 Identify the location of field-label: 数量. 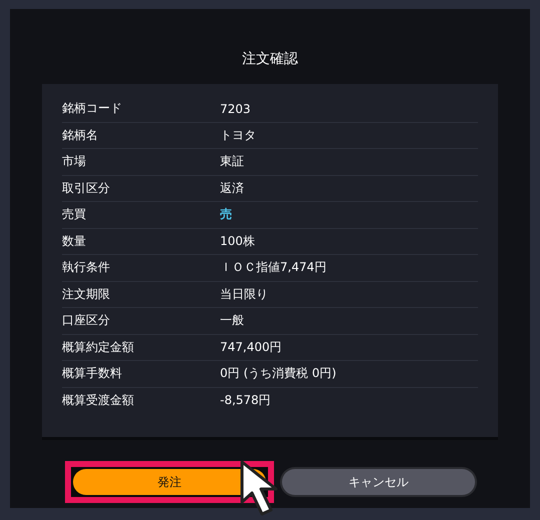
(74, 241).